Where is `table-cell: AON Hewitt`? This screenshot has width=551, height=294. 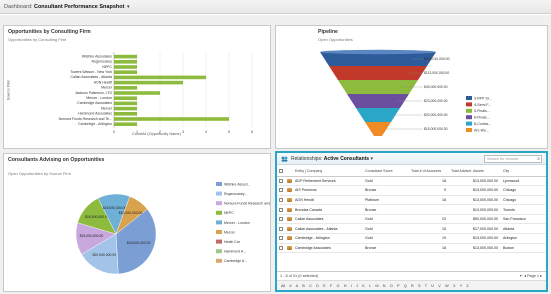 table-cell: AON Hewitt is located at coordinates (328, 200).